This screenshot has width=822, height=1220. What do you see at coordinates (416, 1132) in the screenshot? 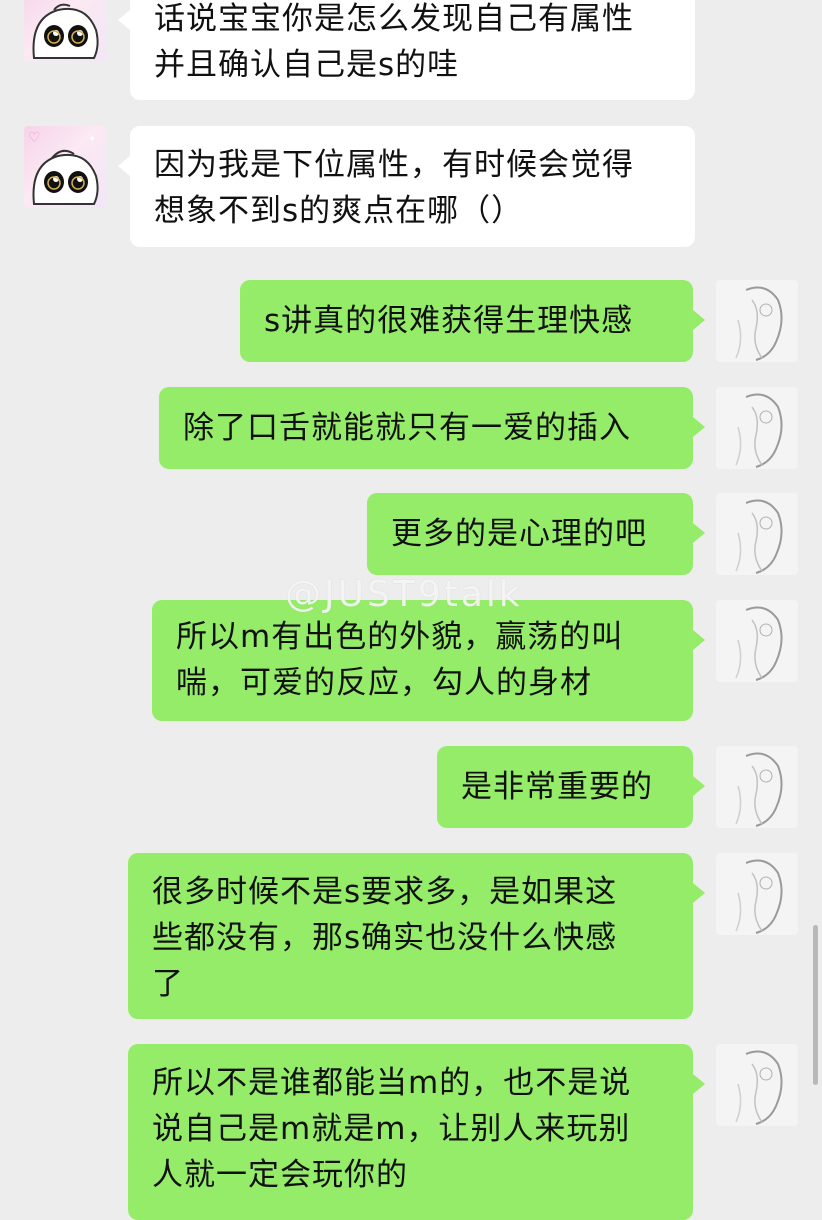
I see `message-bubble-sent: 所以不是谁都能当m的，也不是说 说自己是m就是m，让别人来玩别 人就一定会玩你的` at bounding box center [416, 1132].